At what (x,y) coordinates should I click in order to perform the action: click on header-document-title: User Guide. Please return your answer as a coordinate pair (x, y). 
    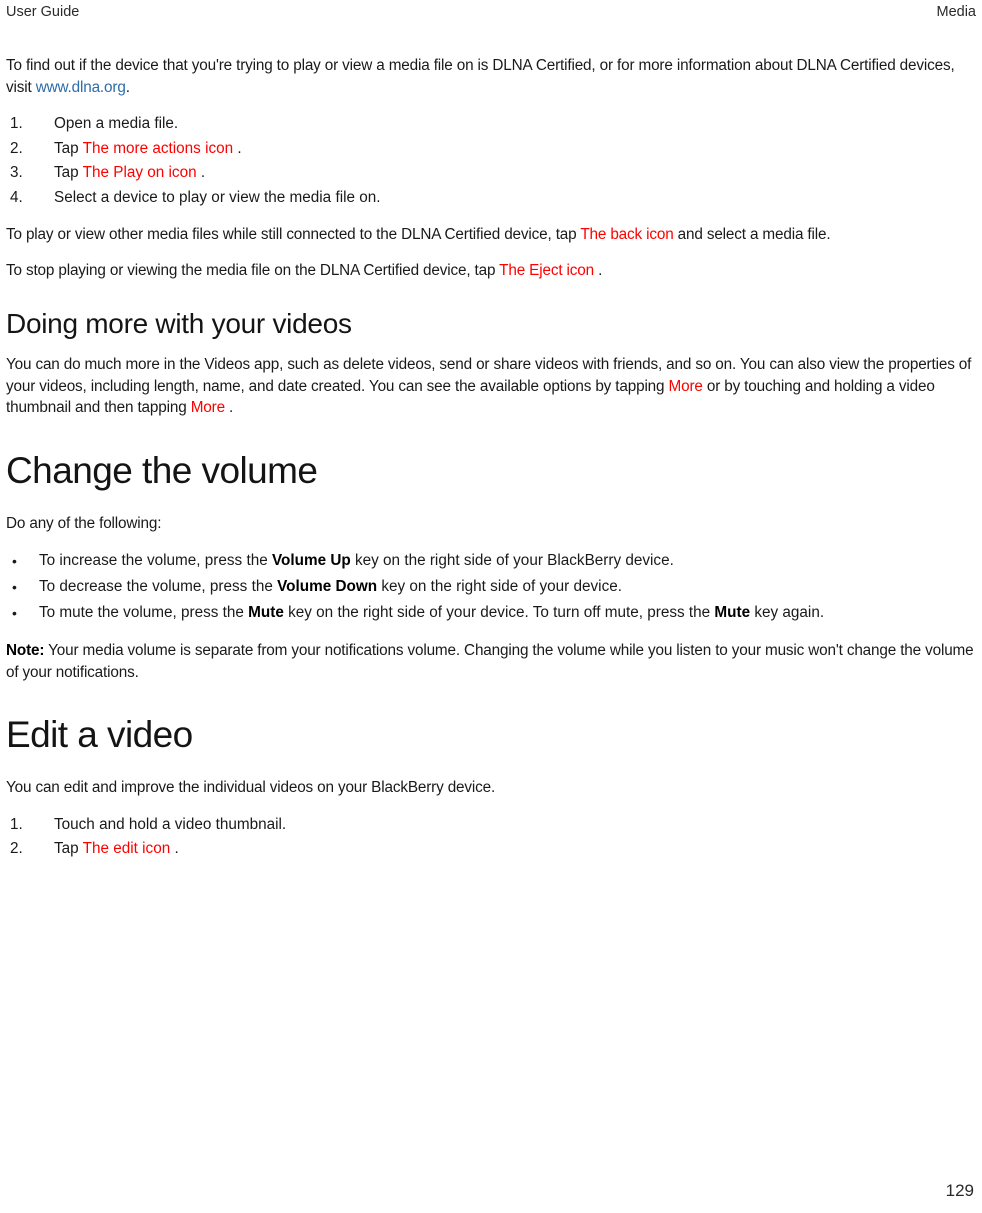
    Looking at the image, I should click on (43, 12).